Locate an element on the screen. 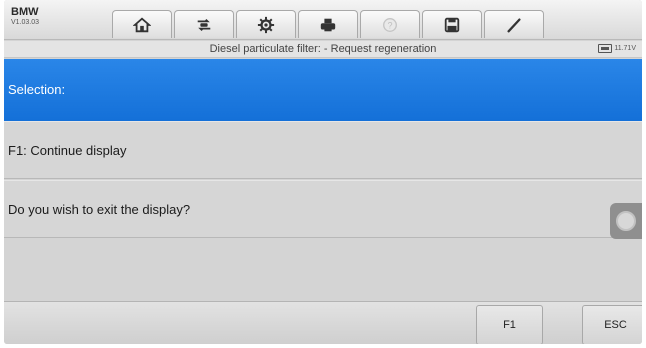  esc-button: ESC is located at coordinates (612, 324).